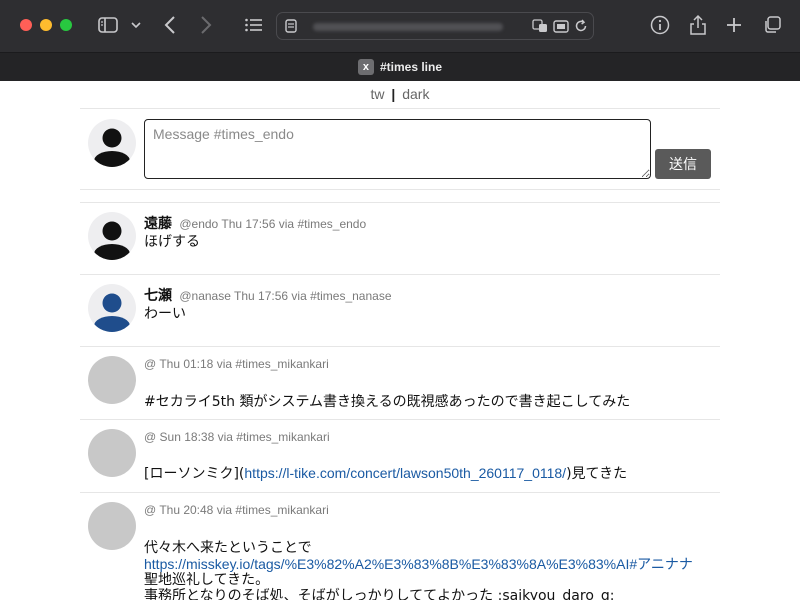 Image resolution: width=800 pixels, height=600 pixels. Describe the element at coordinates (331, 224) in the screenshot. I see `channel-link: #times_endo` at that location.